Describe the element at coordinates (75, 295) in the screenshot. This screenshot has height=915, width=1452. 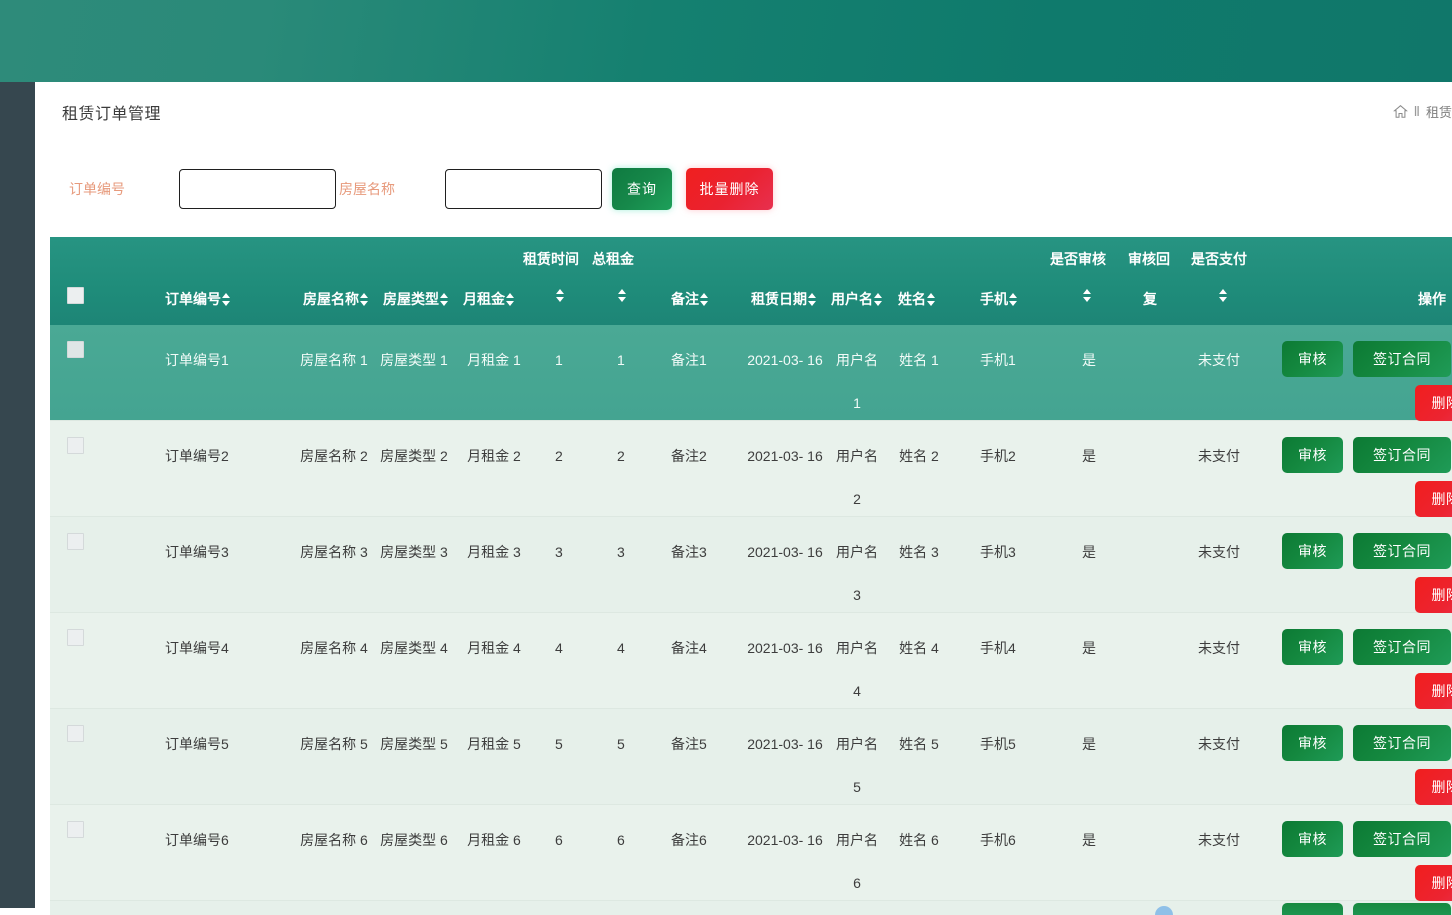
I see `select-all-checkbox` at that location.